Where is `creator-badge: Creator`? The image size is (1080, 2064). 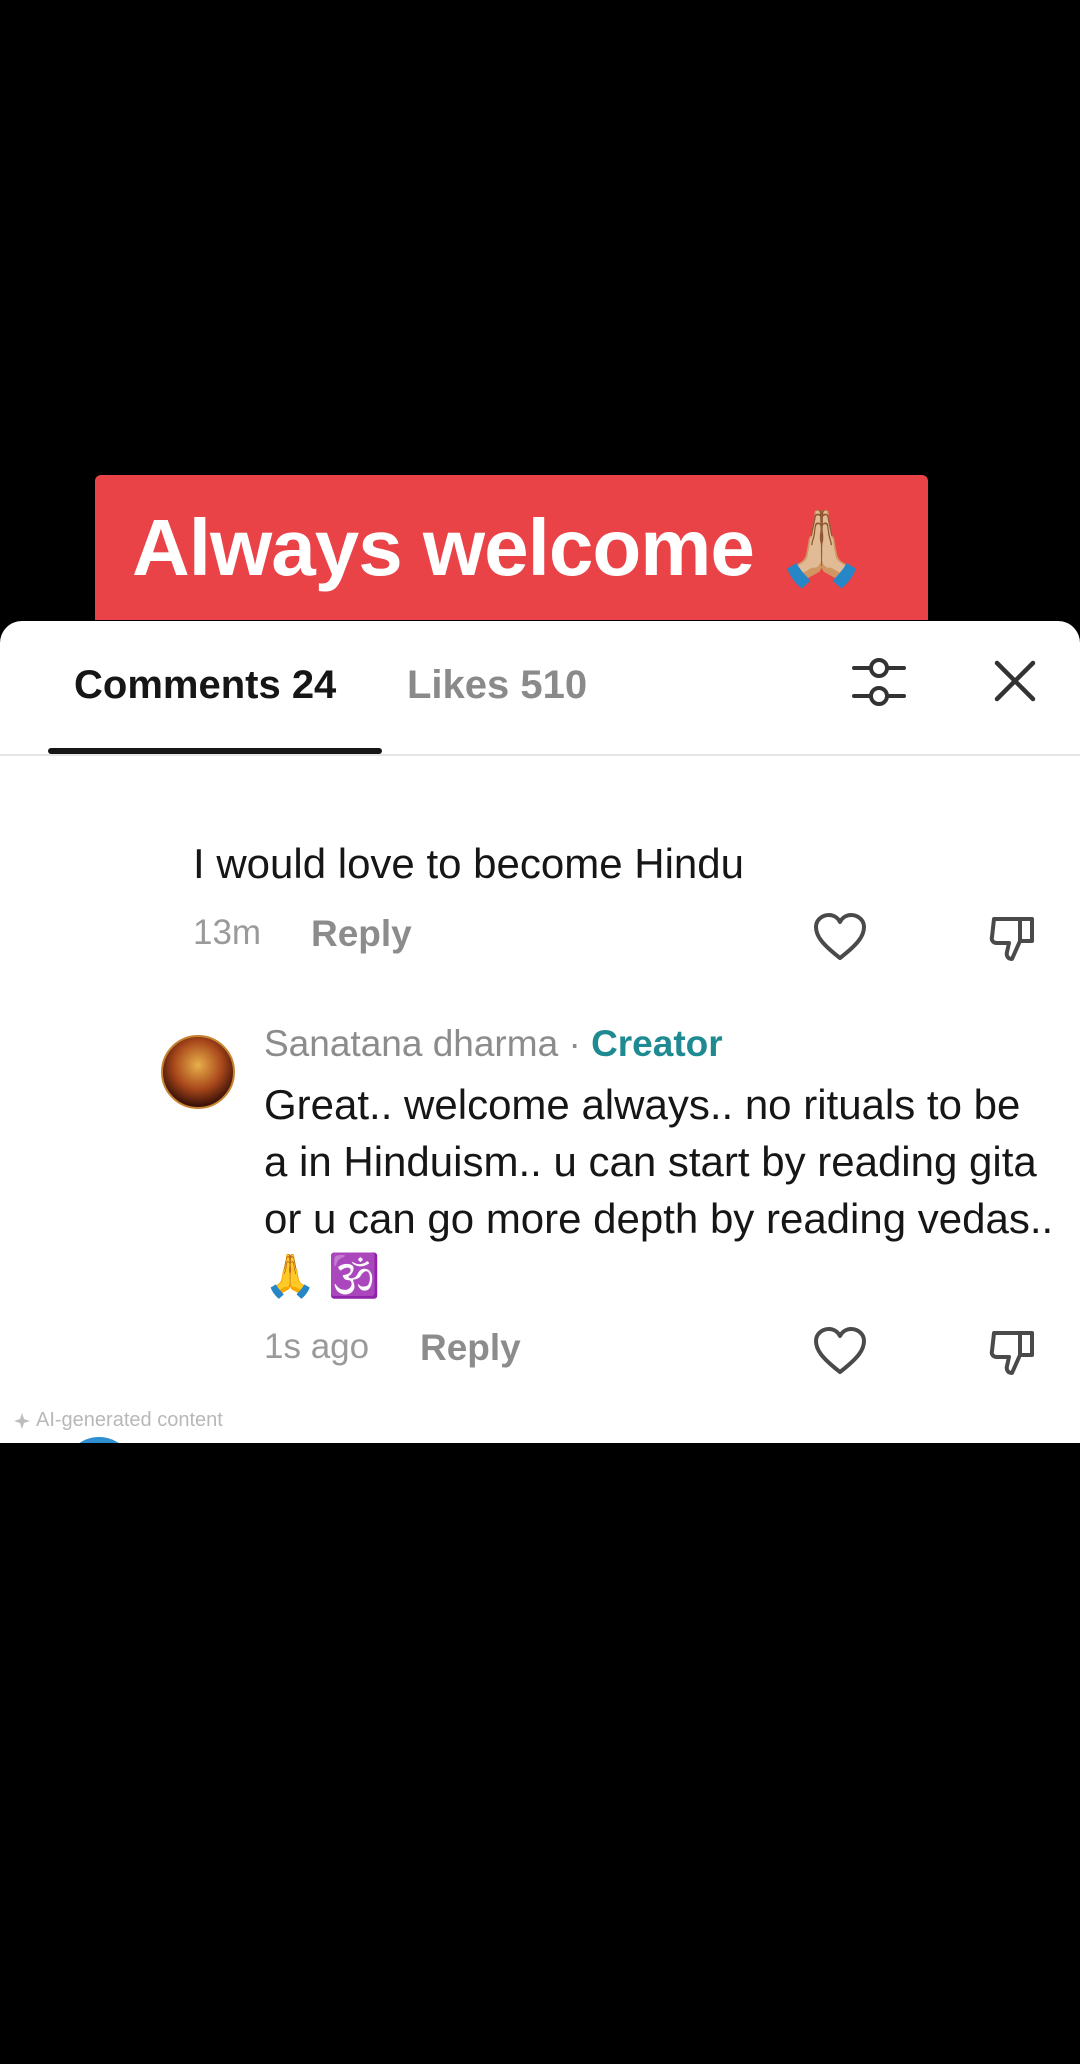 creator-badge: Creator is located at coordinates (657, 1043).